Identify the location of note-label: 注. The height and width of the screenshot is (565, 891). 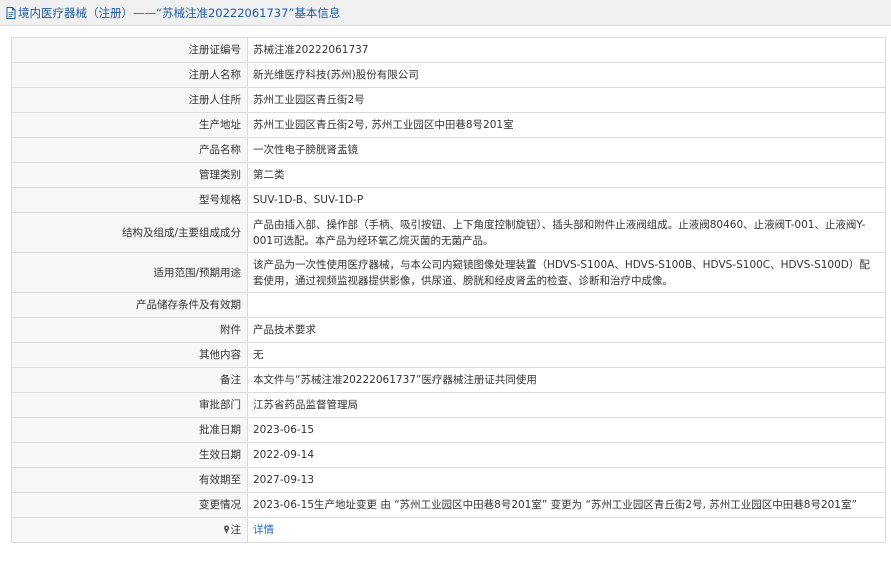
(236, 530).